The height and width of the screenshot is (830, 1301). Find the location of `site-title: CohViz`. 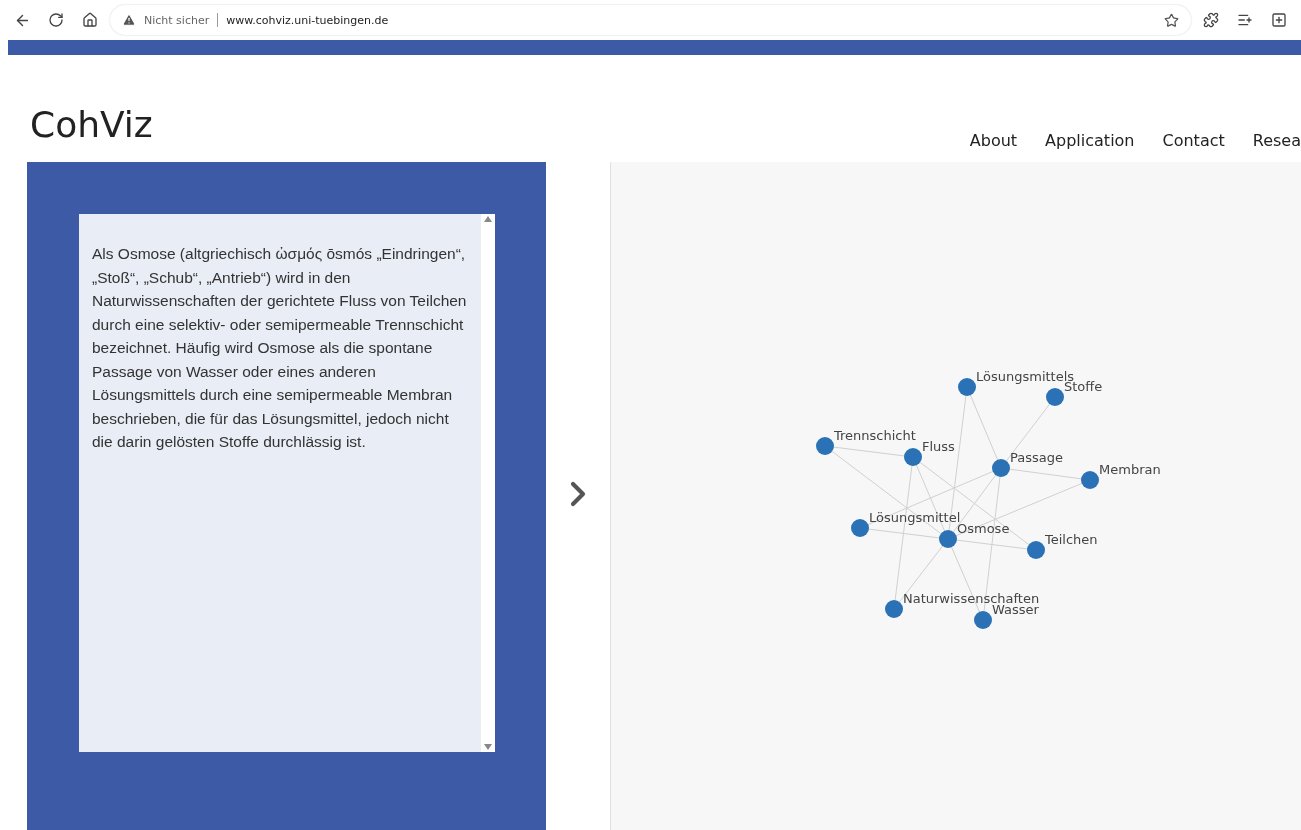

site-title: CohViz is located at coordinates (91, 125).